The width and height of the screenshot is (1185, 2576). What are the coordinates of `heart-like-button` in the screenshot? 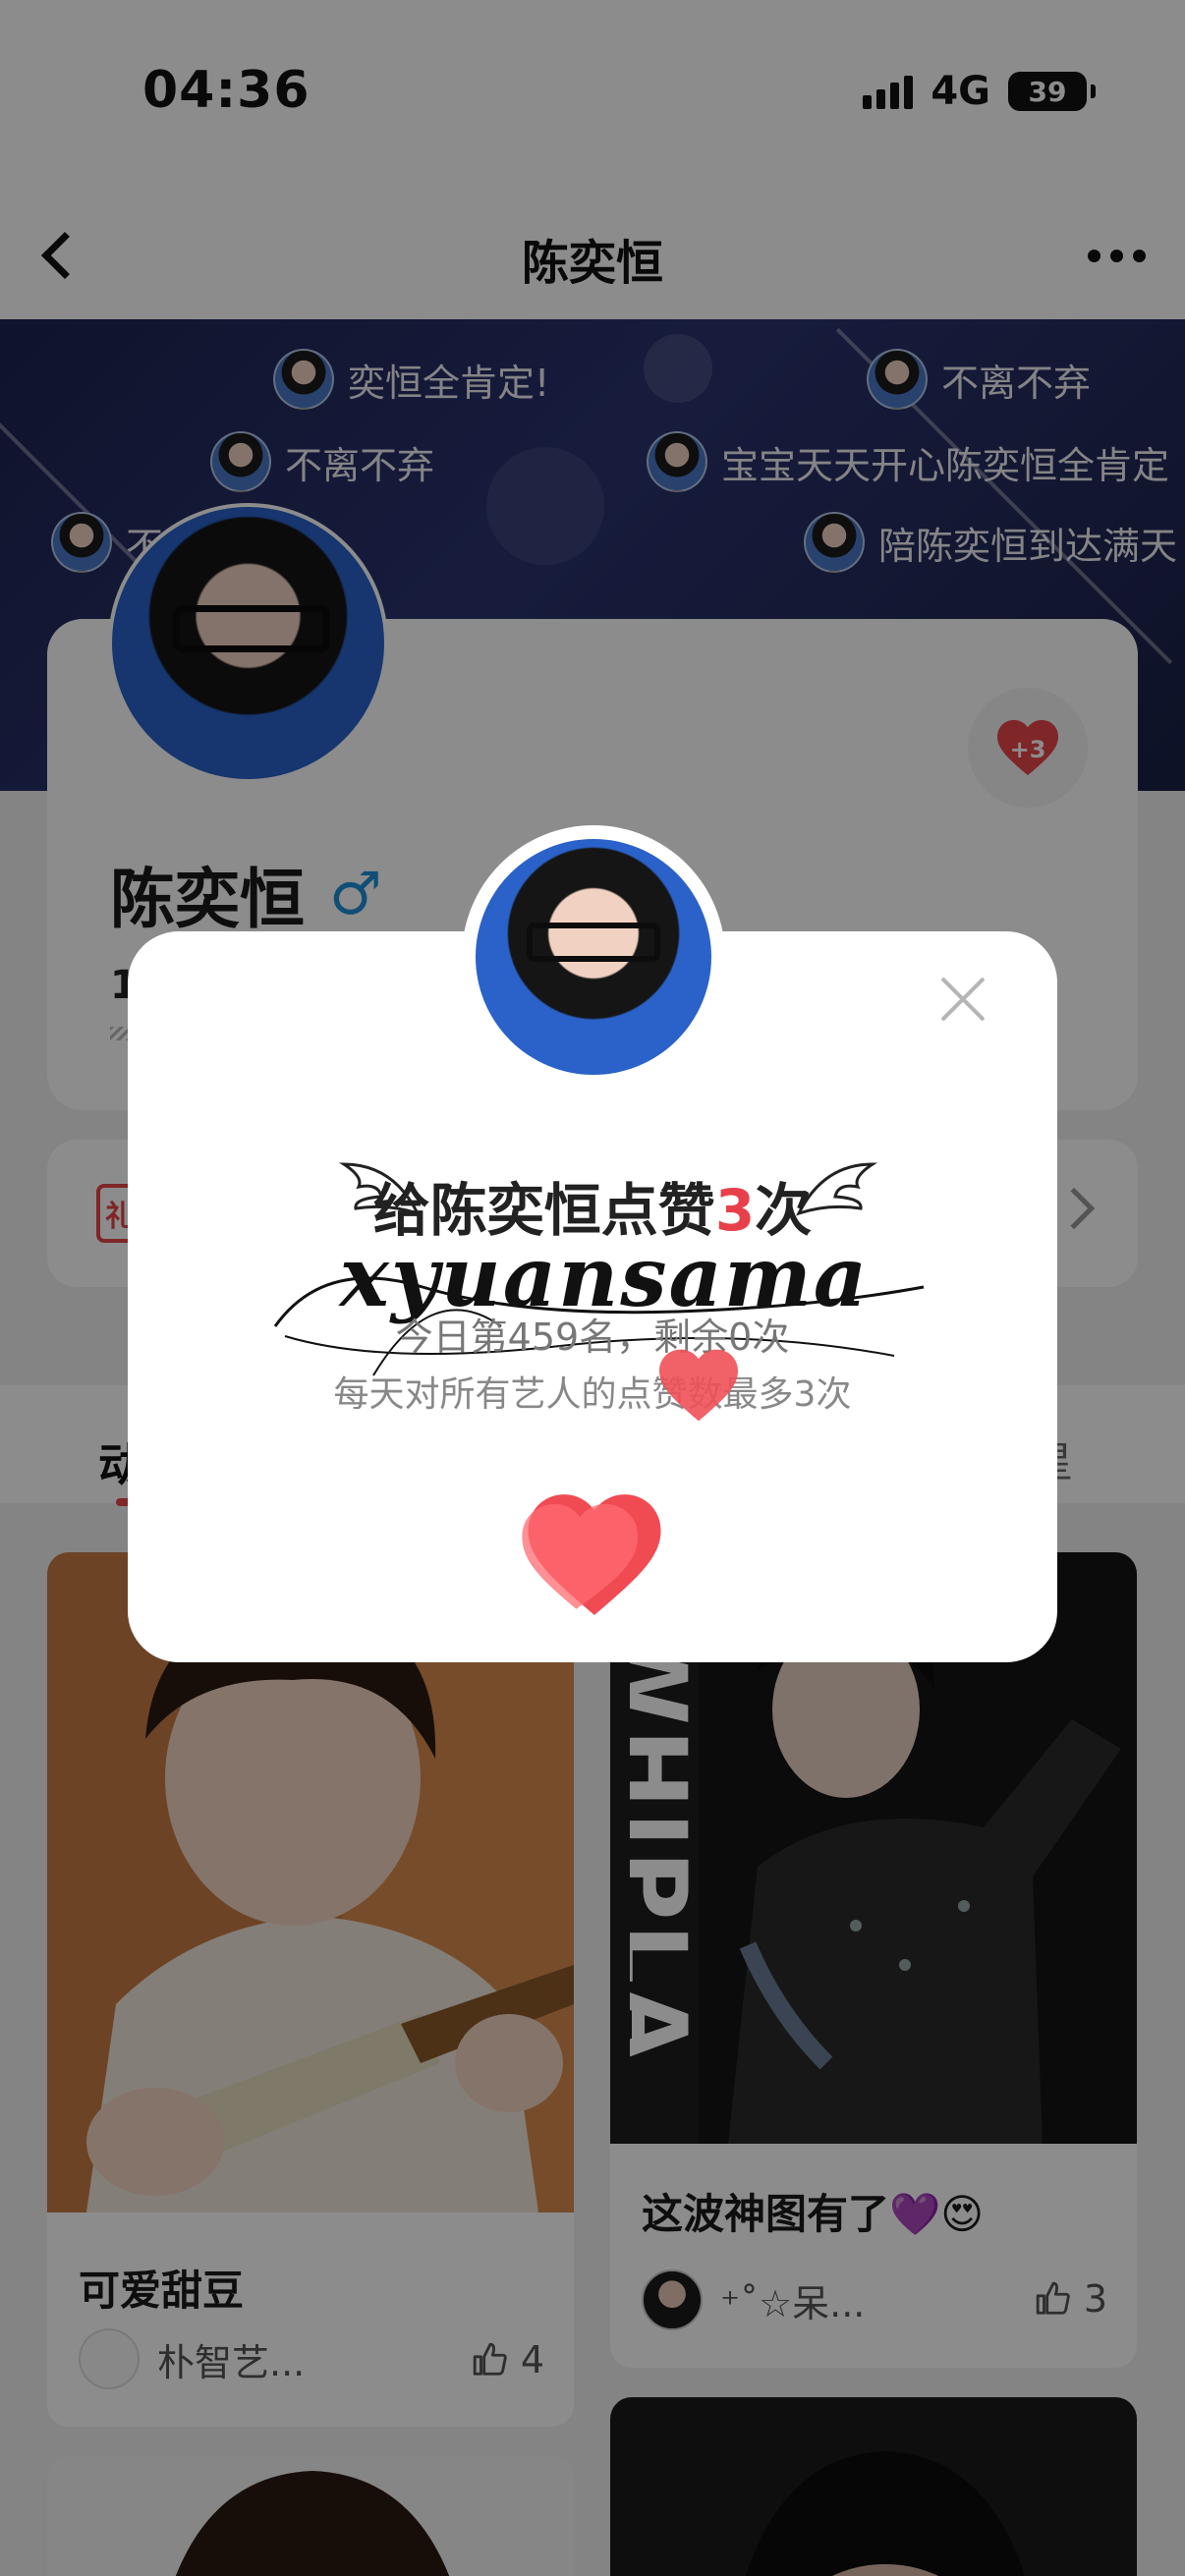 It's located at (594, 1554).